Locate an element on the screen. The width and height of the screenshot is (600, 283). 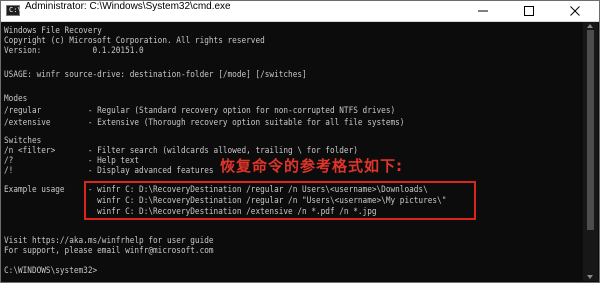
scroll-down-icon is located at coordinates (590, 277).